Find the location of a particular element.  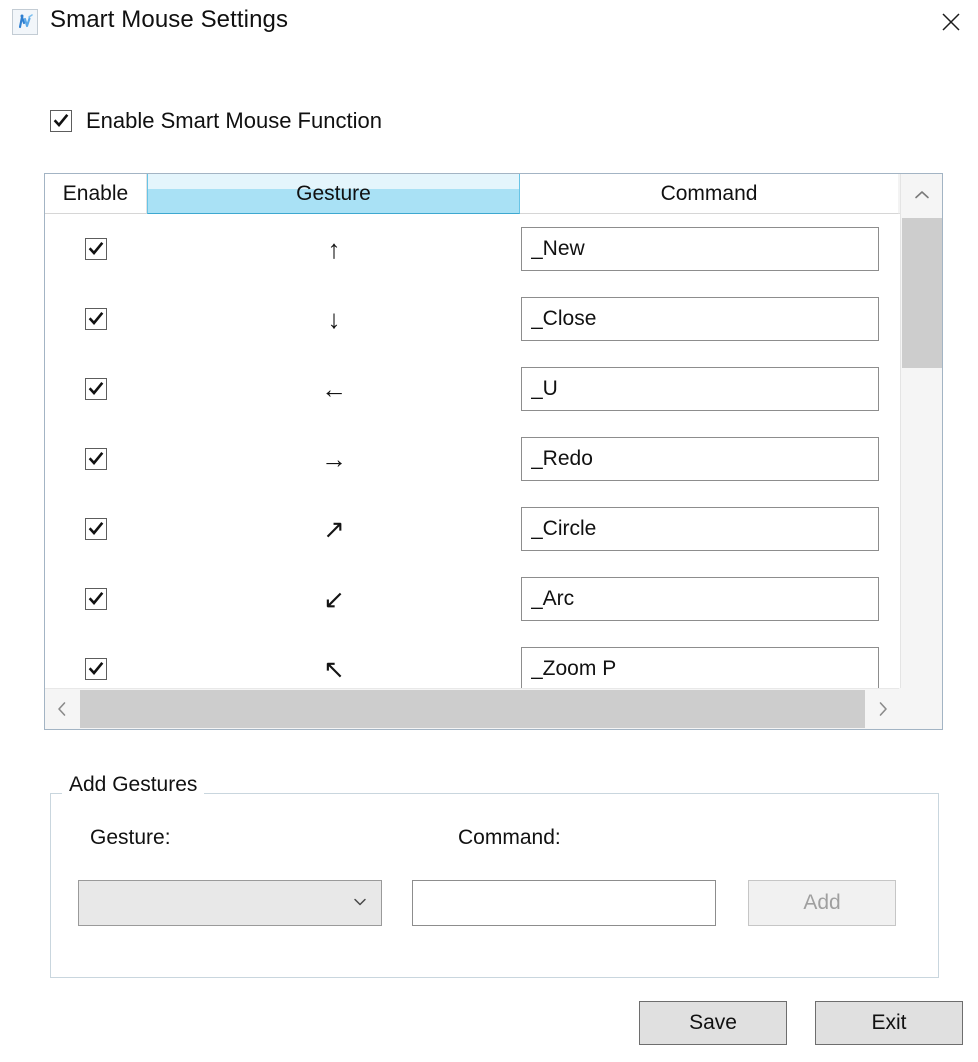

chevron-down-icon is located at coordinates (360, 903).